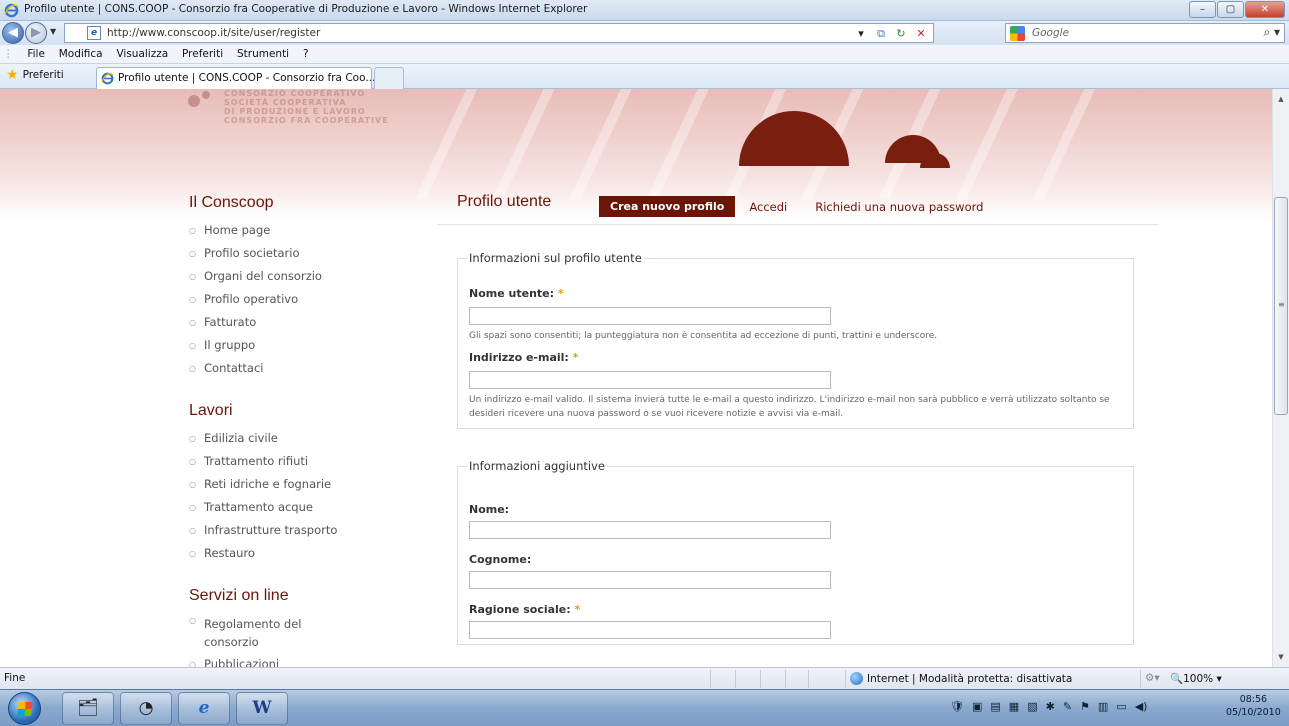 Image resolution: width=1289 pixels, height=726 pixels. What do you see at coordinates (1253, 706) in the screenshot?
I see `clock: 08:56 05/10/2010` at bounding box center [1253, 706].